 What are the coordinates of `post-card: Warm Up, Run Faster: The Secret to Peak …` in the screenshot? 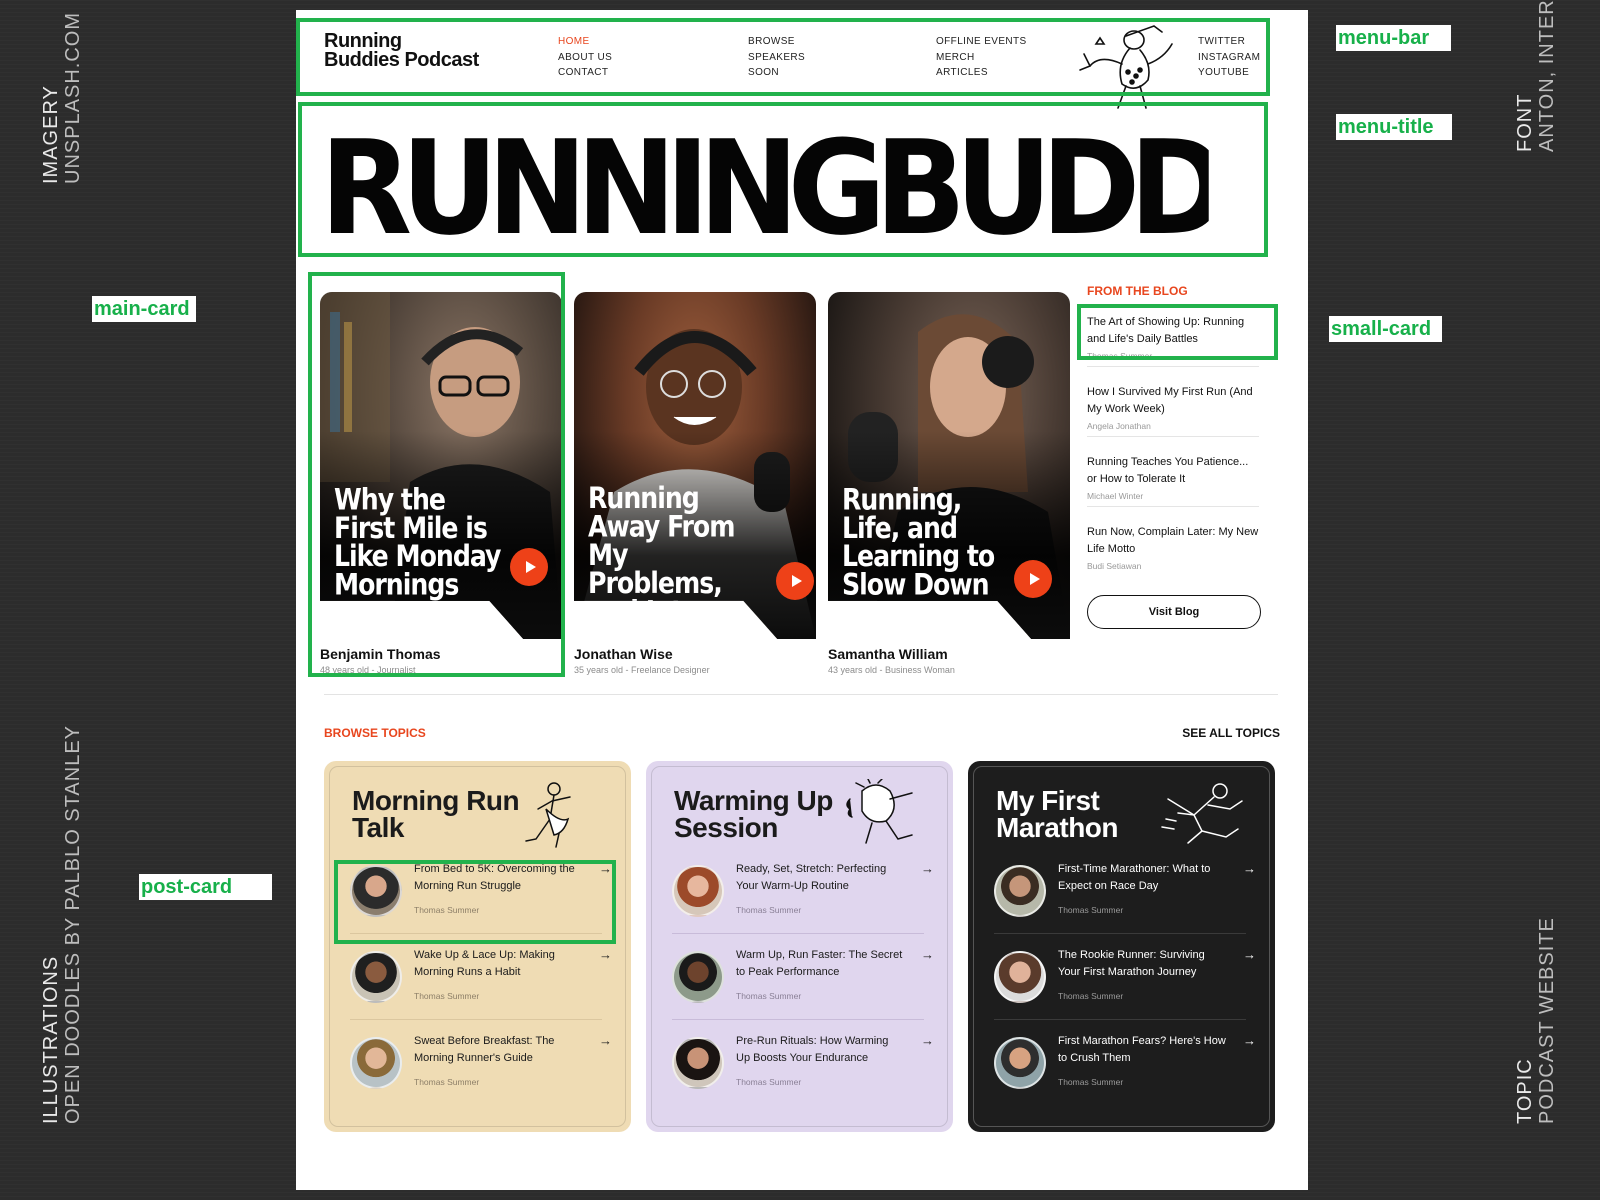 It's located at (803, 987).